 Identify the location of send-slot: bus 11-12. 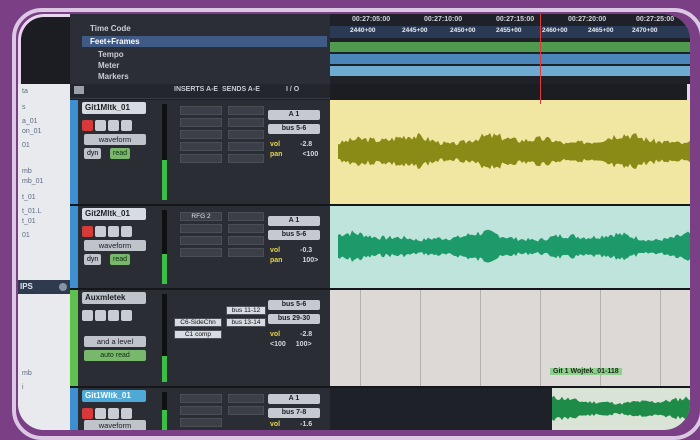
(246, 310).